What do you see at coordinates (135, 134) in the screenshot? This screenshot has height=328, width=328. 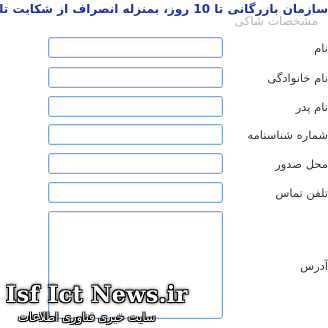 I see `id-number-input` at bounding box center [135, 134].